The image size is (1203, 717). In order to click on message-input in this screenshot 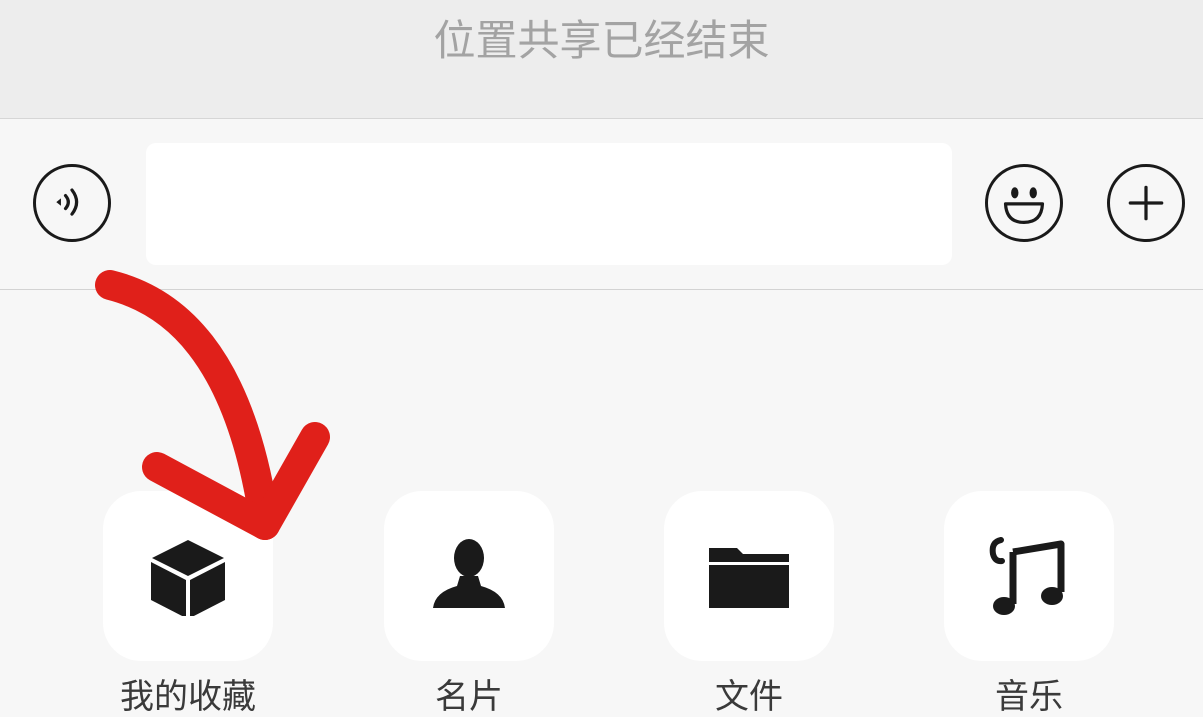, I will do `click(549, 204)`.